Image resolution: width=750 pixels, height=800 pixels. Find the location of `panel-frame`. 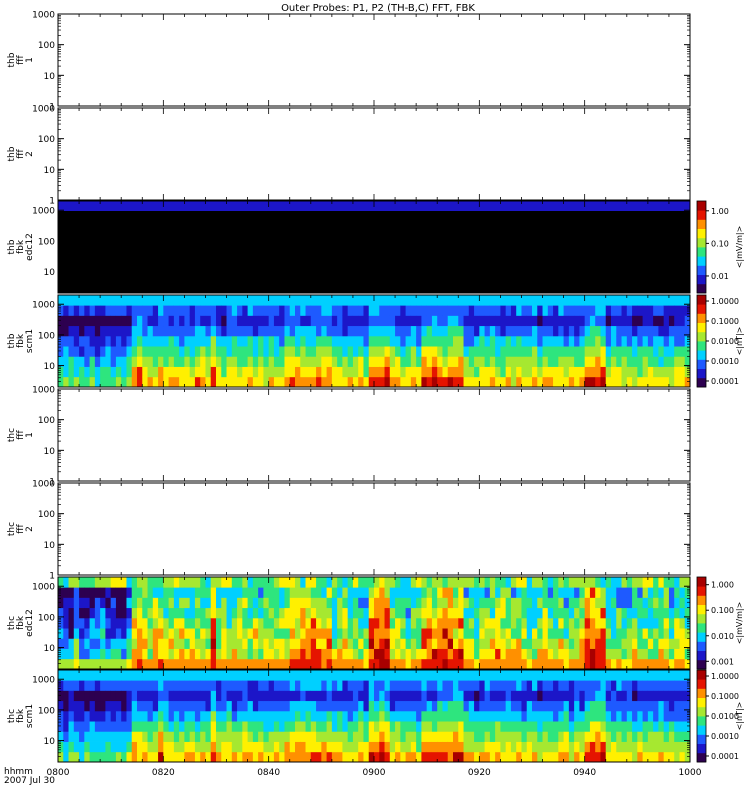

panel-frame is located at coordinates (374, 154).